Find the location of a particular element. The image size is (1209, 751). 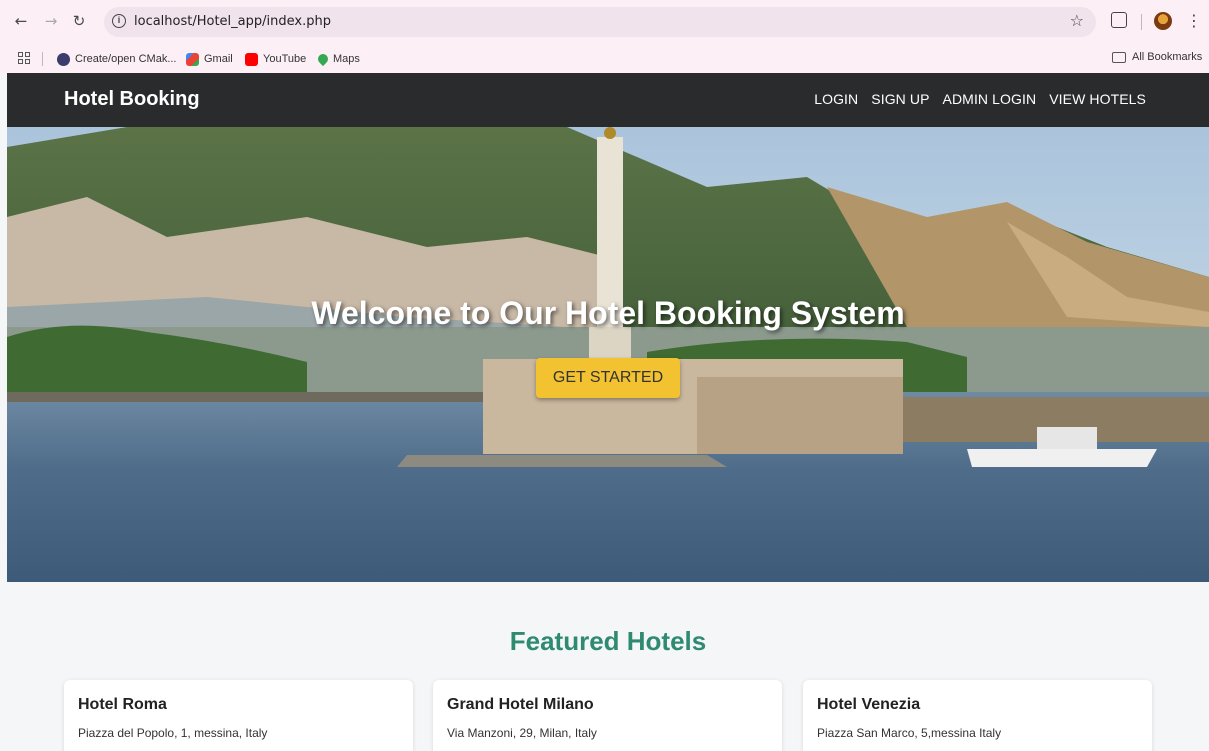

menu-kebab-icon: ⋮ is located at coordinates (1194, 20).